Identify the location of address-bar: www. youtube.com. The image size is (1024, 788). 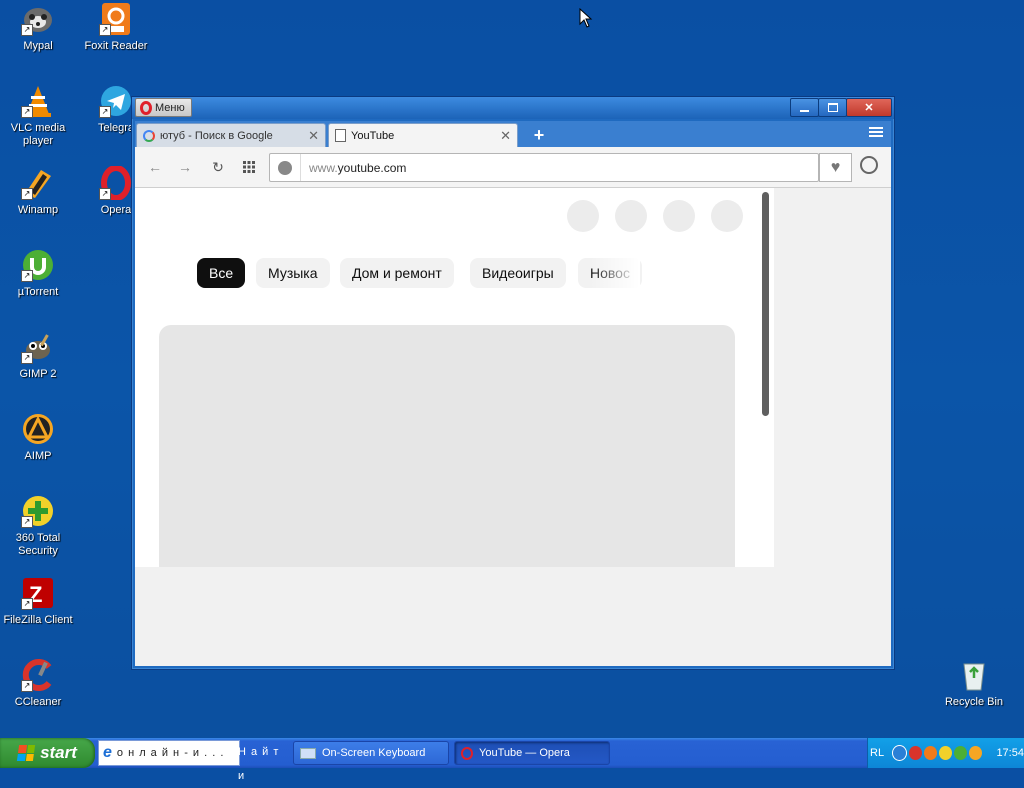
(544, 167).